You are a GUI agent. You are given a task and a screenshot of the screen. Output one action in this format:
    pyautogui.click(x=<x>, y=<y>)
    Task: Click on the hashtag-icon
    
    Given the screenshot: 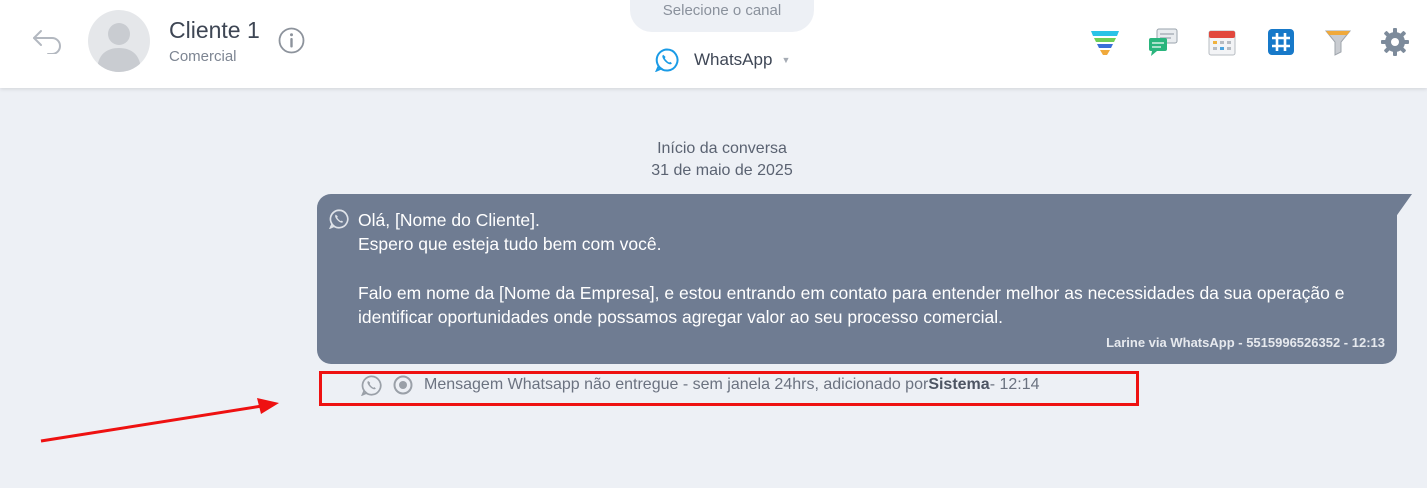 What is the action you would take?
    pyautogui.click(x=1281, y=42)
    